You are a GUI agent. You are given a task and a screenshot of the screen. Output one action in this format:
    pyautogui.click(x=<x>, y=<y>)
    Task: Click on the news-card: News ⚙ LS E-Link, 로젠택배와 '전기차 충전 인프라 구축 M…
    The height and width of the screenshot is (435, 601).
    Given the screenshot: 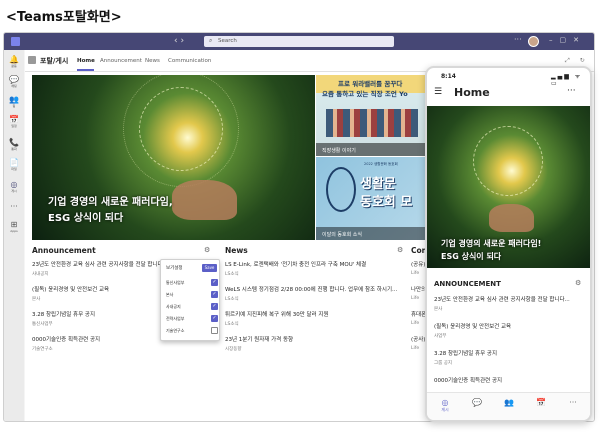 What is the action you would take?
    pyautogui.click(x=317, y=326)
    